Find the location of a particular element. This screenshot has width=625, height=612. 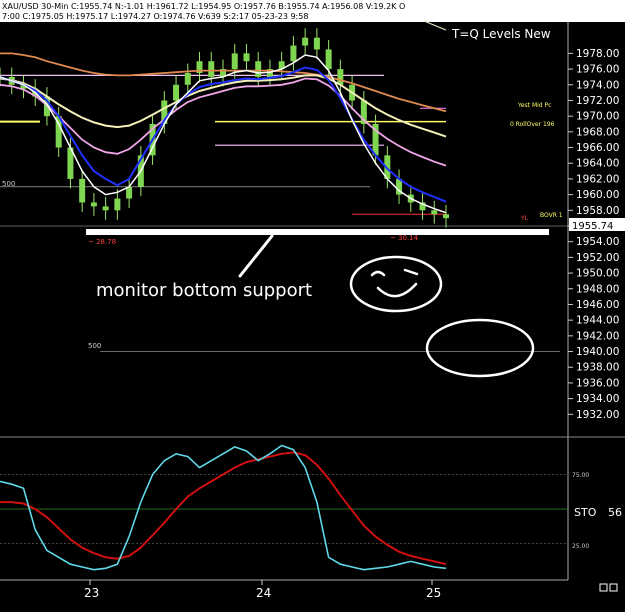

ema-cream-line is located at coordinates (223, 106).